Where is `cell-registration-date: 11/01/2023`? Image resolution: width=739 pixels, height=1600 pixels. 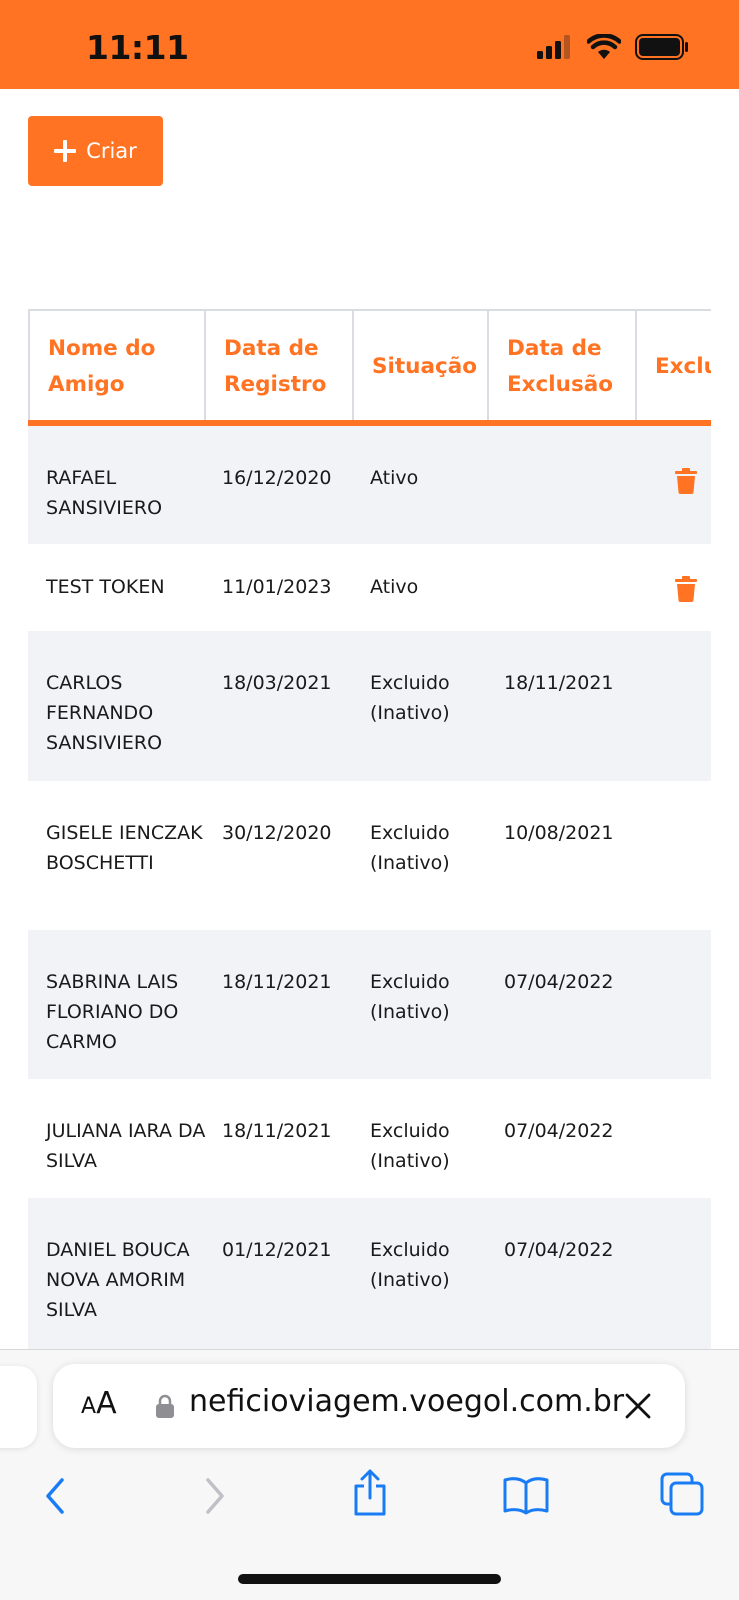 cell-registration-date: 11/01/2023 is located at coordinates (277, 587).